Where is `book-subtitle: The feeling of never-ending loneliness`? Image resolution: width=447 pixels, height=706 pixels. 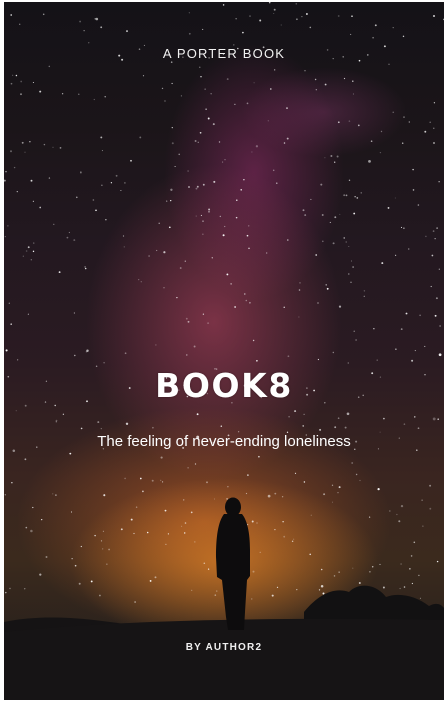
book-subtitle: The feeling of never-ending loneliness is located at coordinates (224, 441).